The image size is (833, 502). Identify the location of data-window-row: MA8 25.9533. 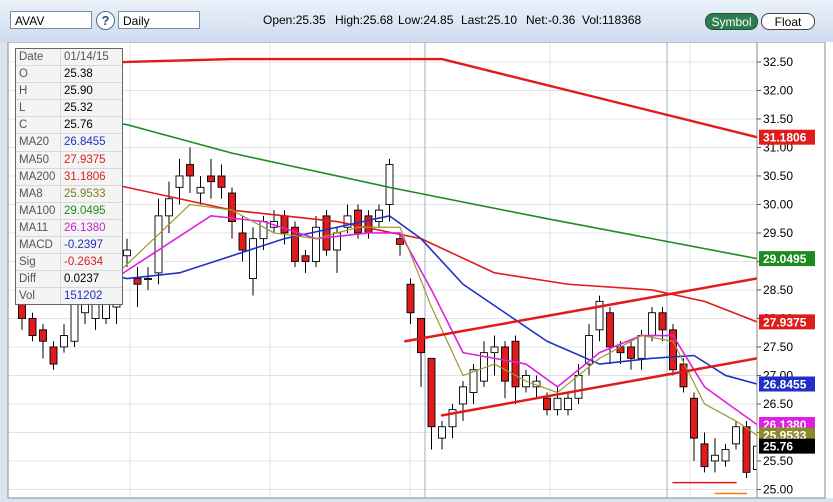
(69, 194).